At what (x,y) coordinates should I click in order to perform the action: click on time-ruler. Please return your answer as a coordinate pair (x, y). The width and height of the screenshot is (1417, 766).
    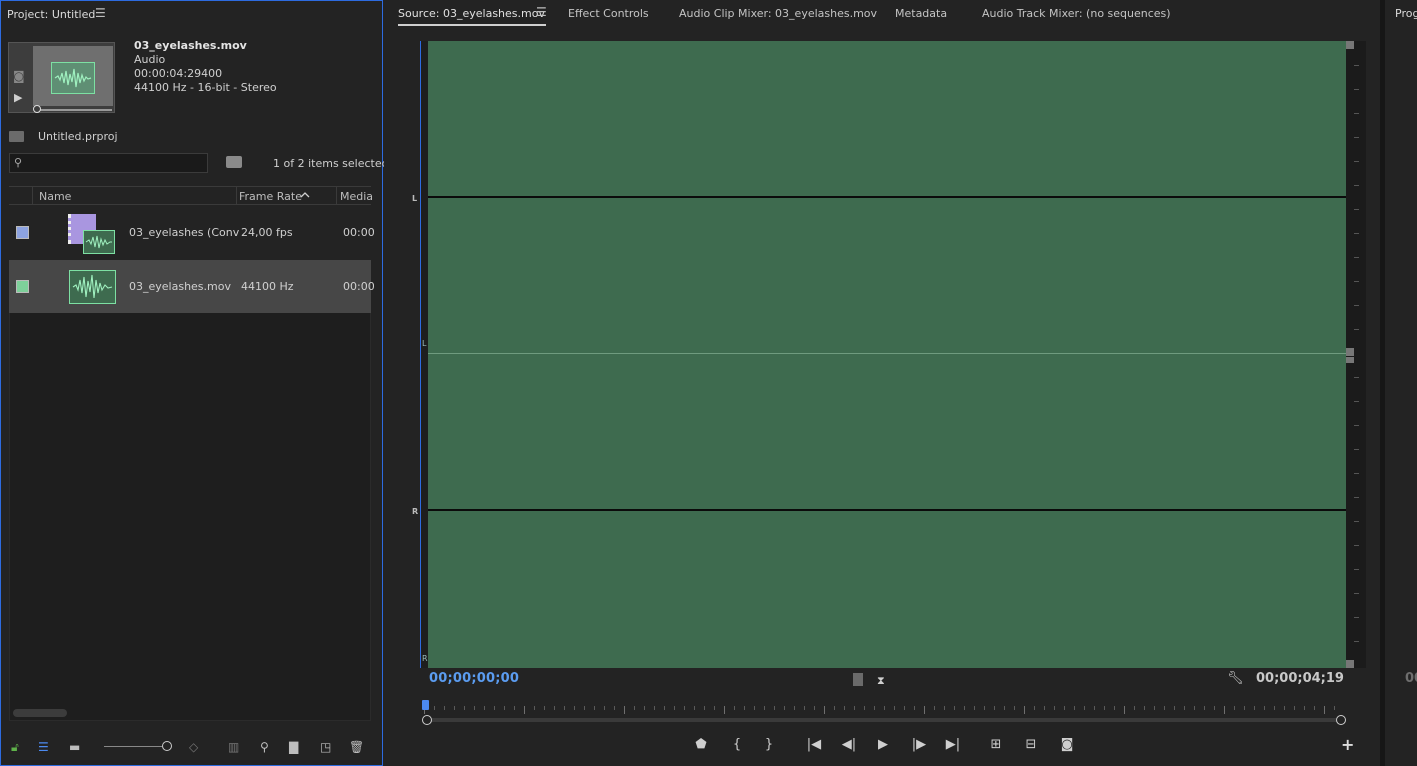
    Looking at the image, I should click on (884, 710).